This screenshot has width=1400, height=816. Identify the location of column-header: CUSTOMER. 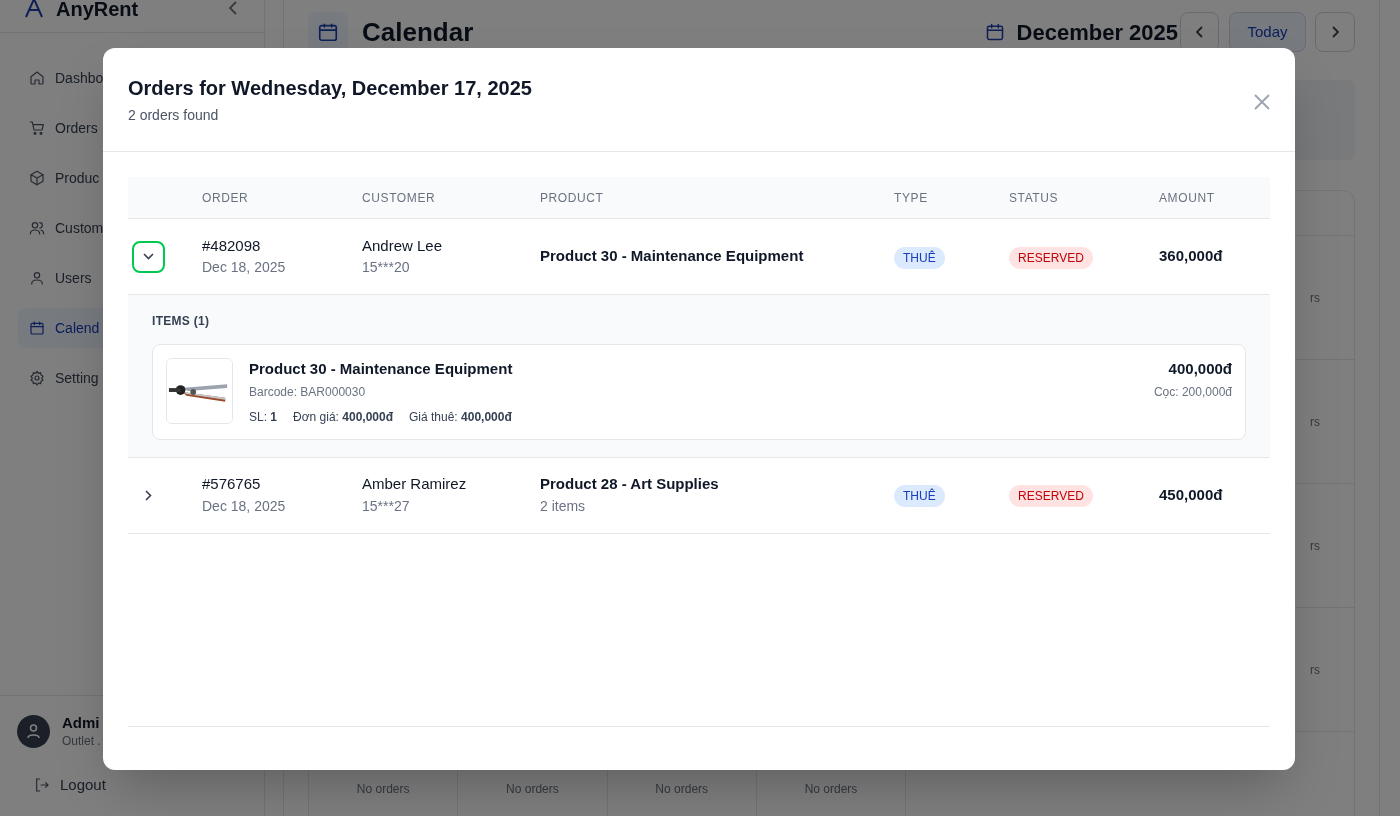
(399, 198).